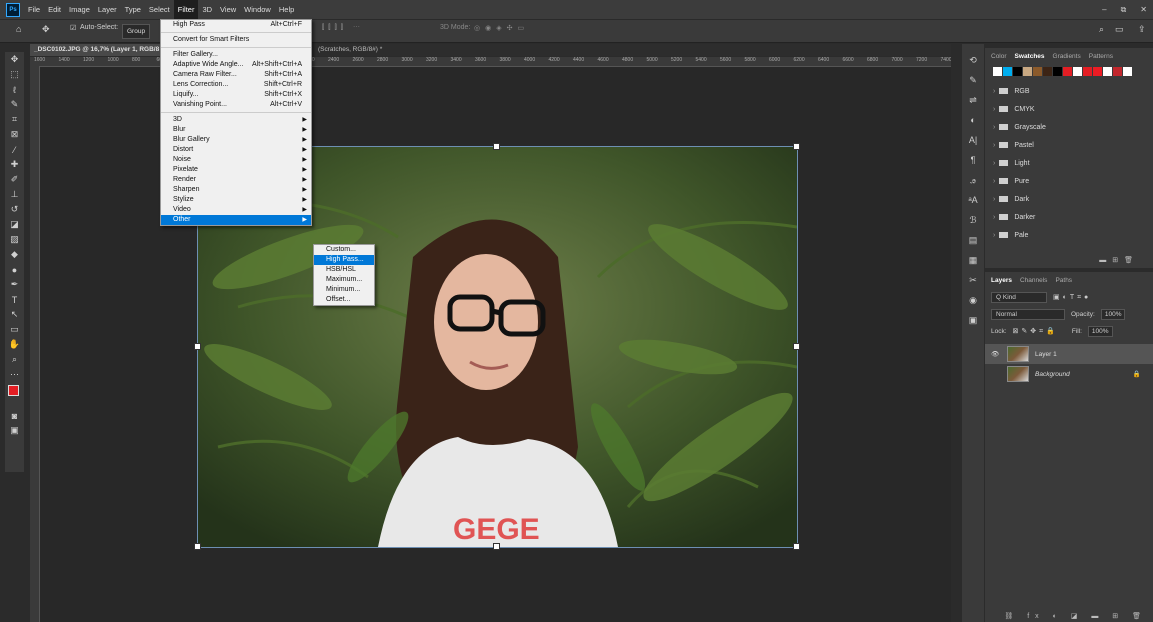 This screenshot has width=1153, height=622. What do you see at coordinates (14, 329) in the screenshot?
I see `rectangle-tool-icon: ▭` at bounding box center [14, 329].